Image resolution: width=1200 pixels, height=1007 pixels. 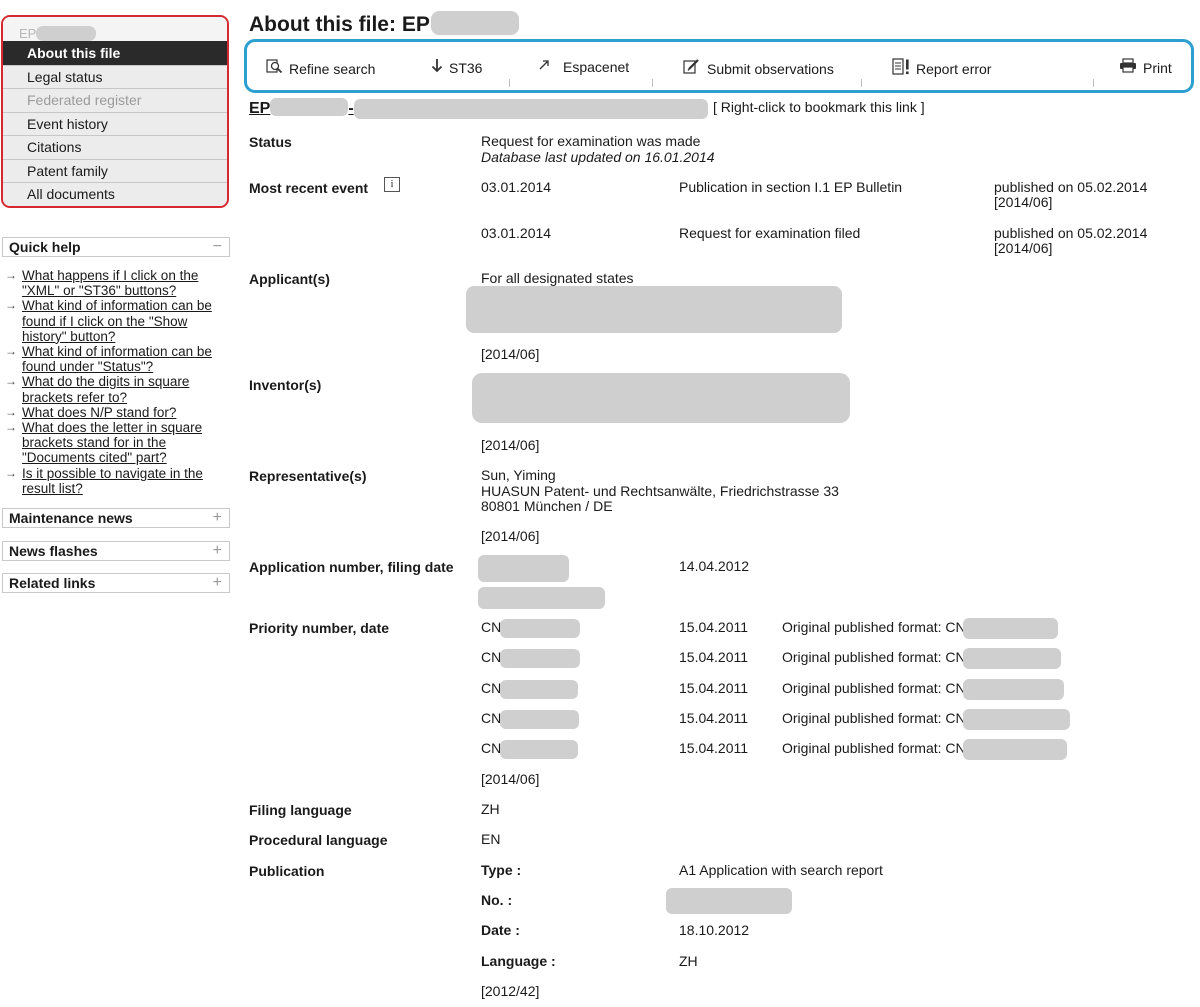 What do you see at coordinates (270, 142) in the screenshot?
I see `status-label: Status` at bounding box center [270, 142].